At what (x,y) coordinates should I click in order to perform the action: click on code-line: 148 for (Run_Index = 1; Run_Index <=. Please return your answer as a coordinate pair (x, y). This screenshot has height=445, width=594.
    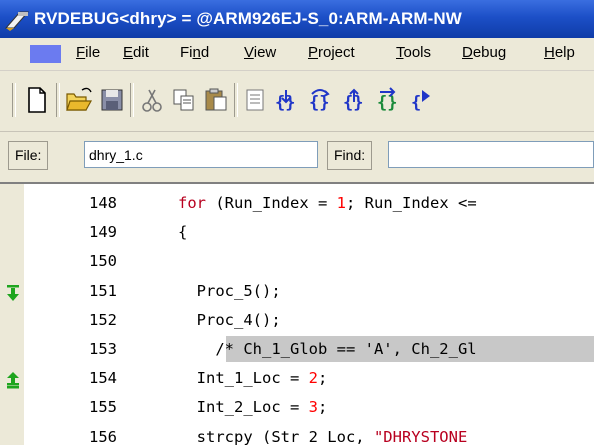
    Looking at the image, I should click on (297, 203).